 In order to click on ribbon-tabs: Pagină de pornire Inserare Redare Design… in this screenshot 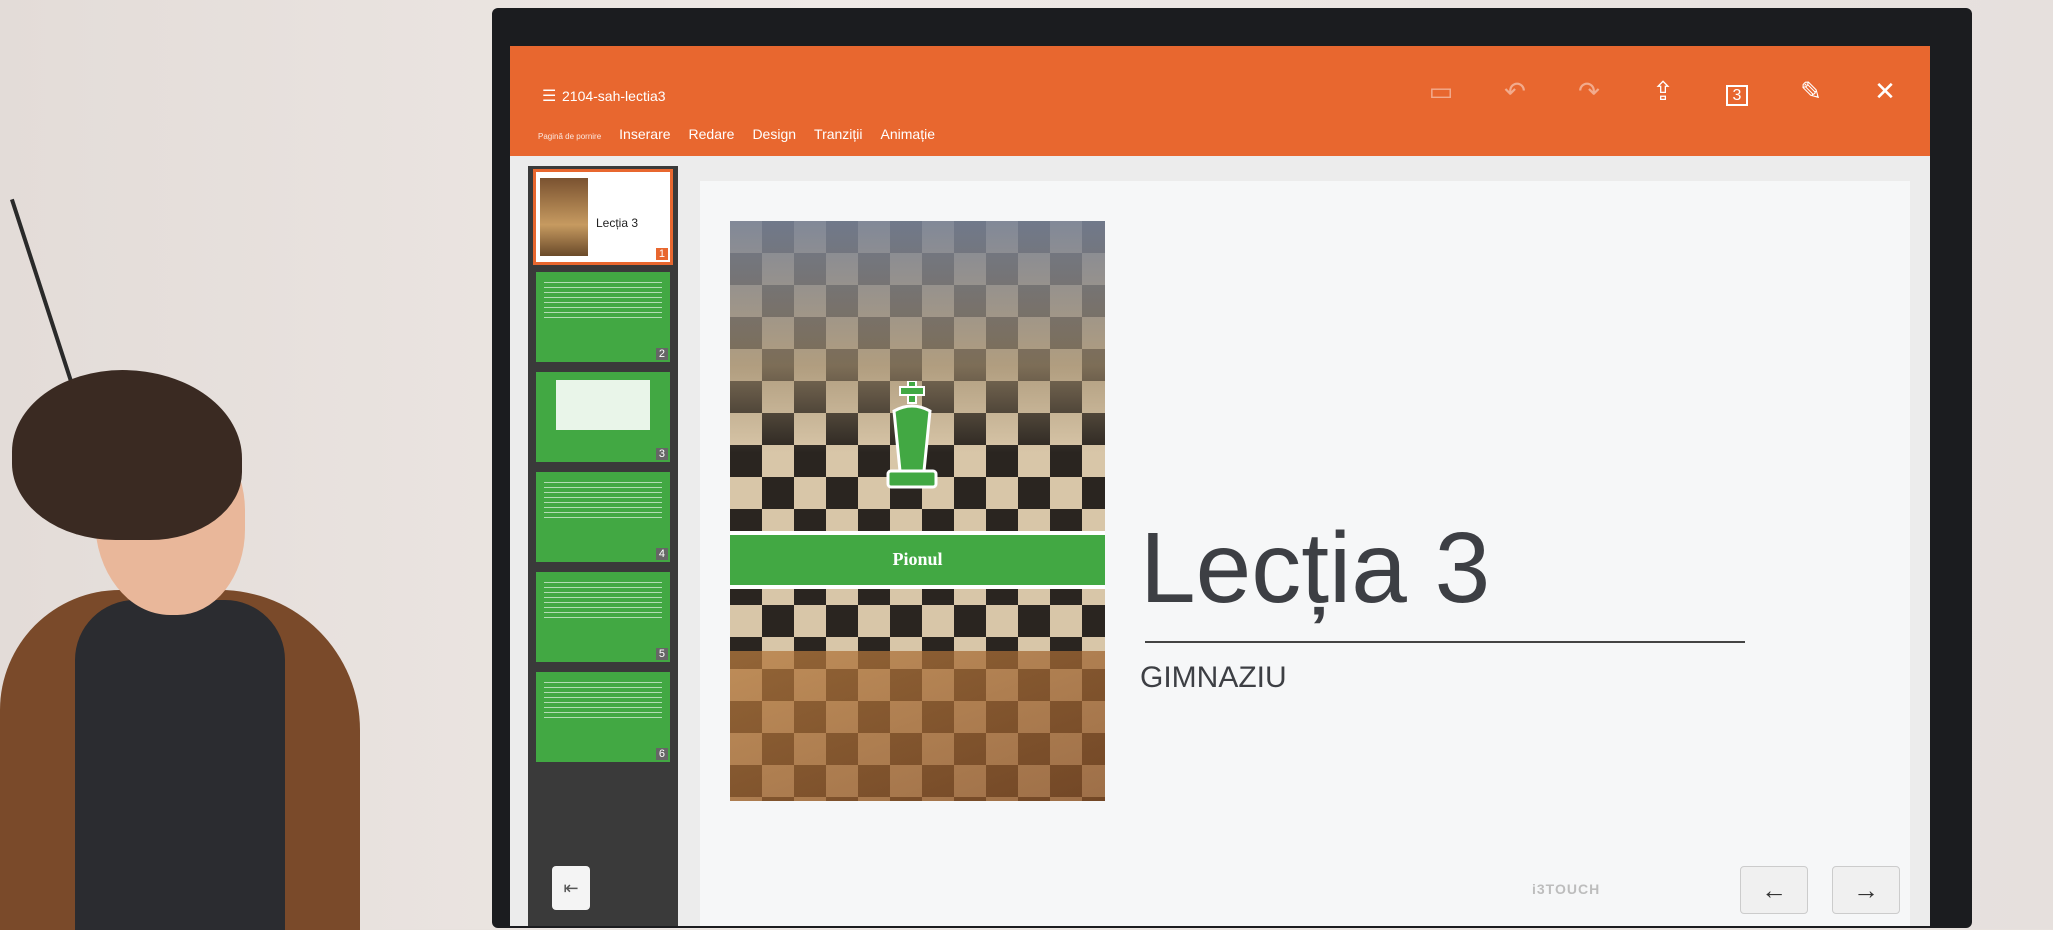, I will do `click(736, 134)`.